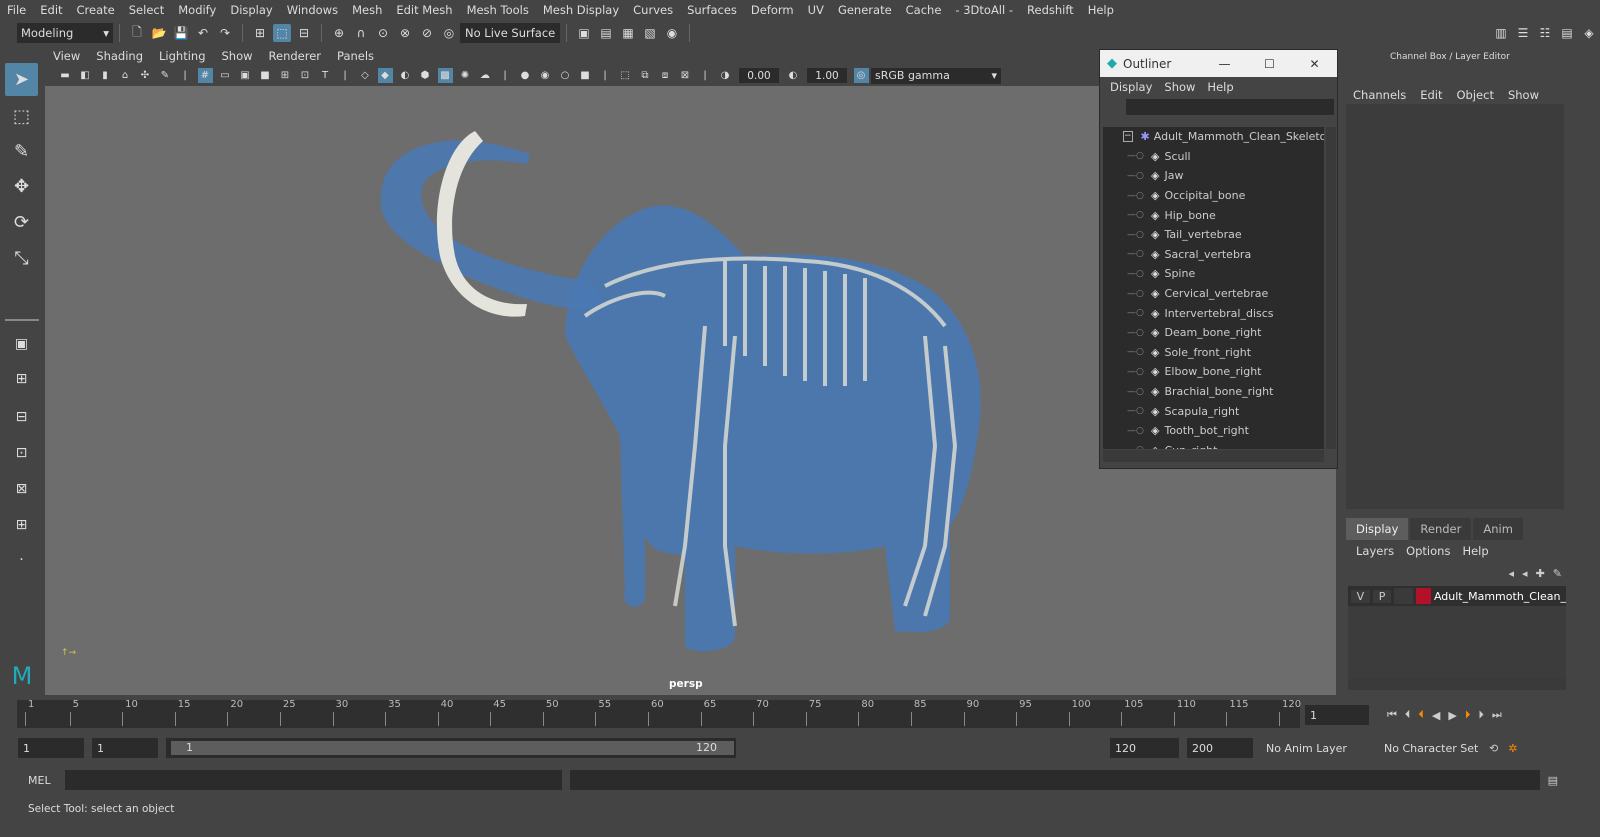  What do you see at coordinates (1523, 95) in the screenshot?
I see `channel-menu-show: Show` at bounding box center [1523, 95].